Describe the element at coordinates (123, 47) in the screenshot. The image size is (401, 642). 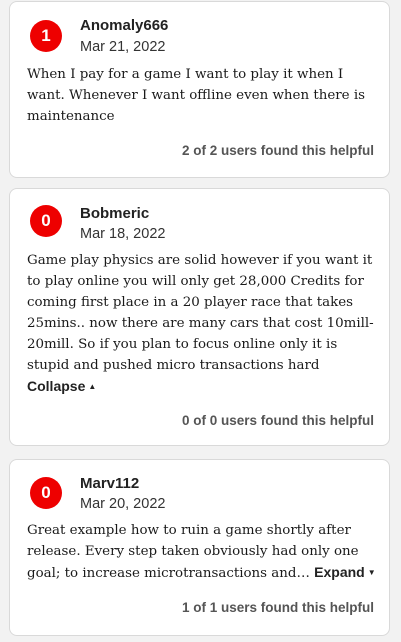
I see `review-date: Mar 21, 2022` at that location.